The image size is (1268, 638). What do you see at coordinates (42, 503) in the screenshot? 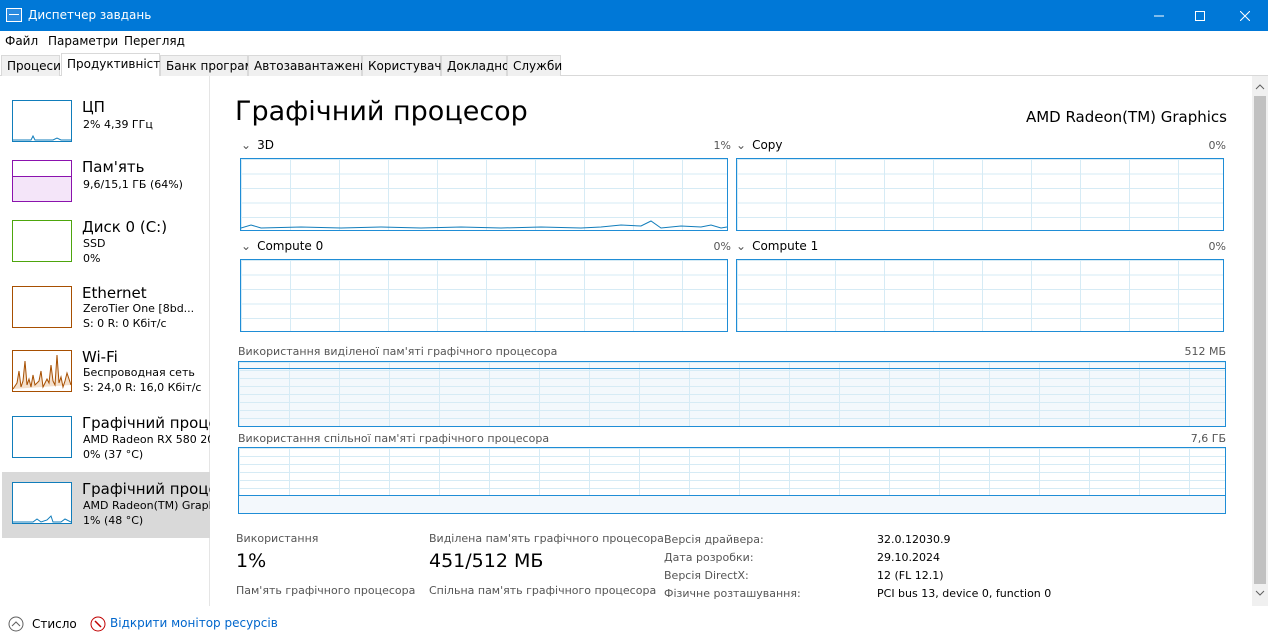
I see `gpu1-thumbnail` at bounding box center [42, 503].